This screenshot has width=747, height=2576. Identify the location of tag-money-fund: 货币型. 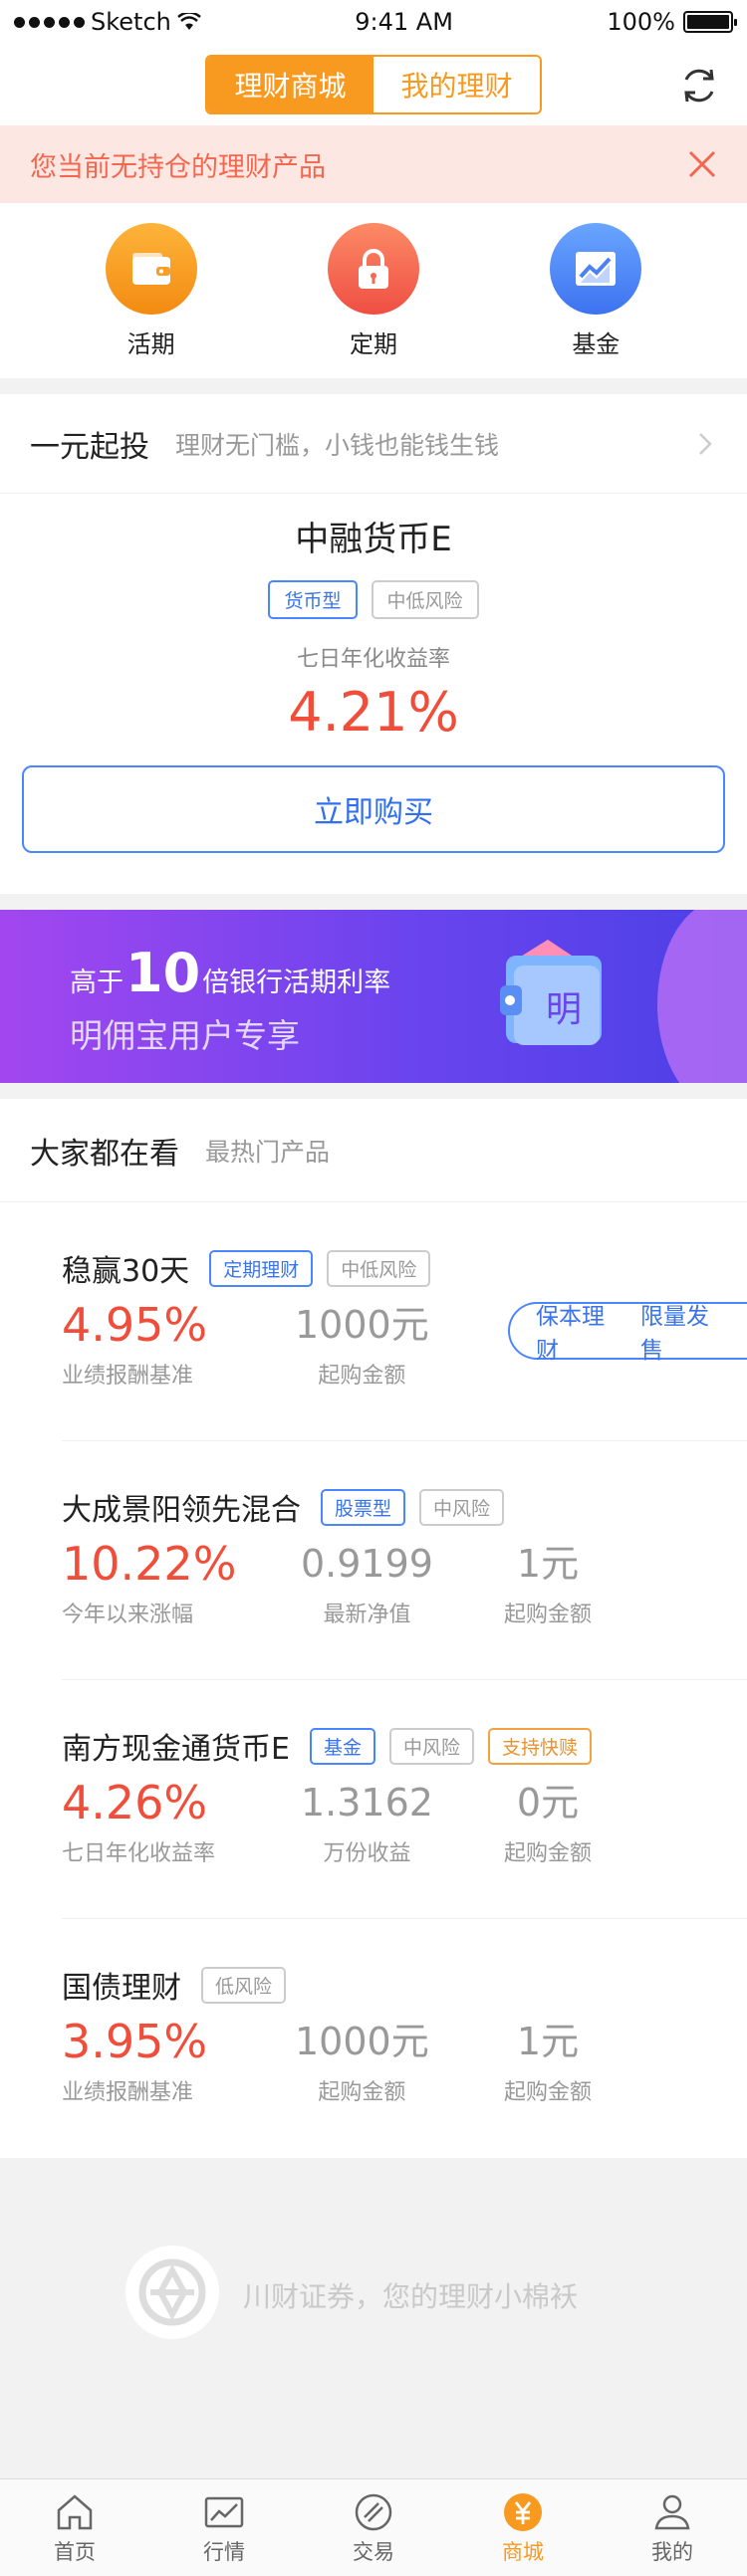
(313, 599).